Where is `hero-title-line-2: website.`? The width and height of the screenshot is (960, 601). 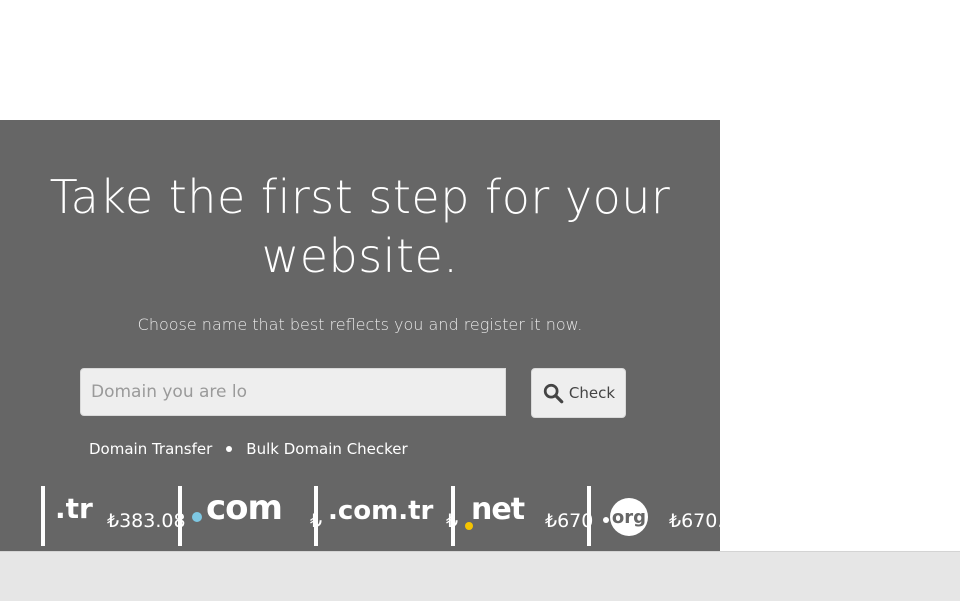
hero-title-line-2: website. is located at coordinates (360, 256).